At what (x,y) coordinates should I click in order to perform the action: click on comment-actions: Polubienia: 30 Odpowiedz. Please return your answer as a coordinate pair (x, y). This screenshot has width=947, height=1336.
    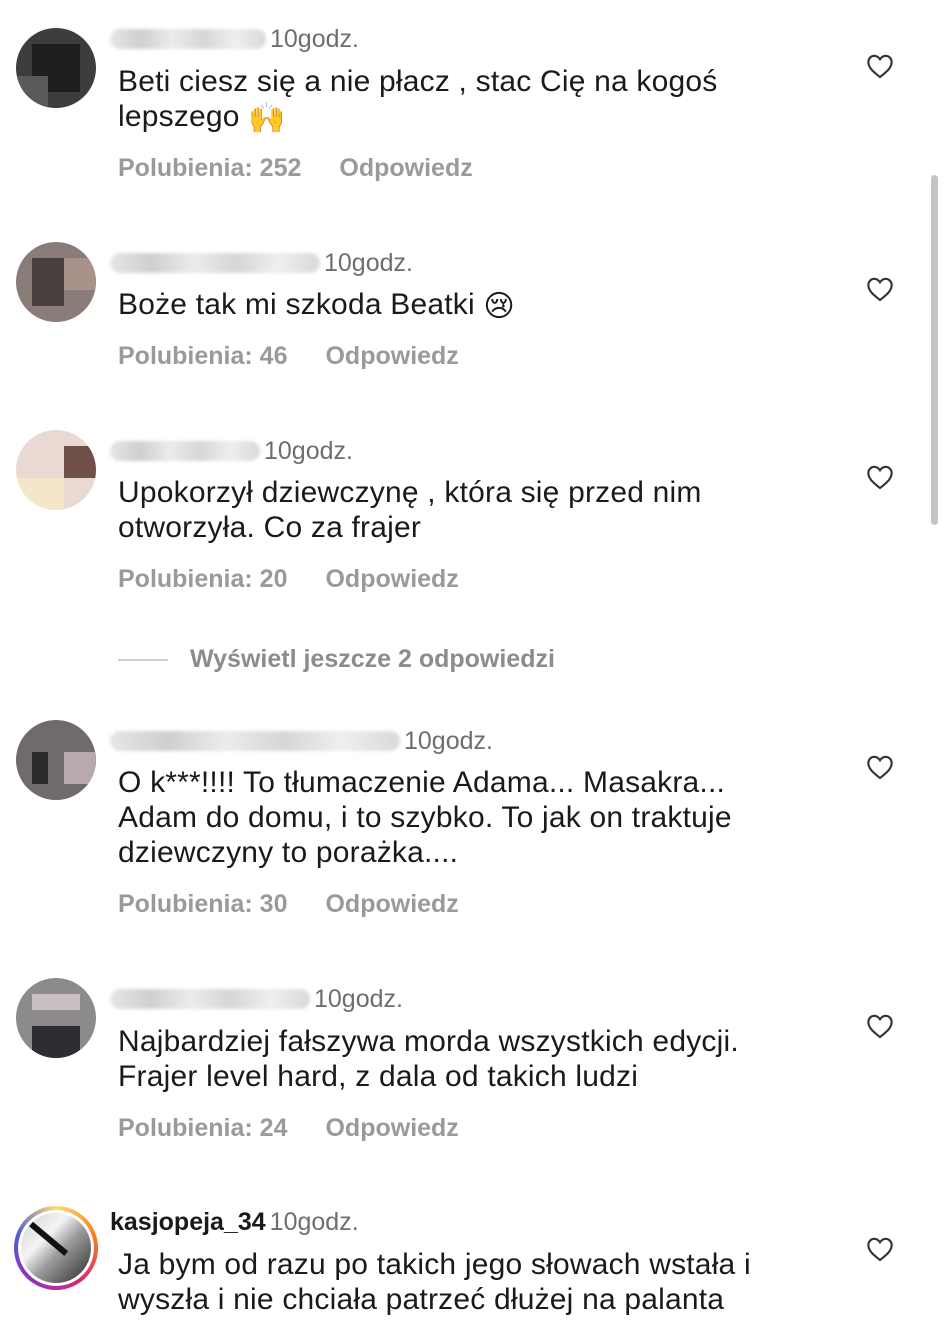
    Looking at the image, I should click on (288, 904).